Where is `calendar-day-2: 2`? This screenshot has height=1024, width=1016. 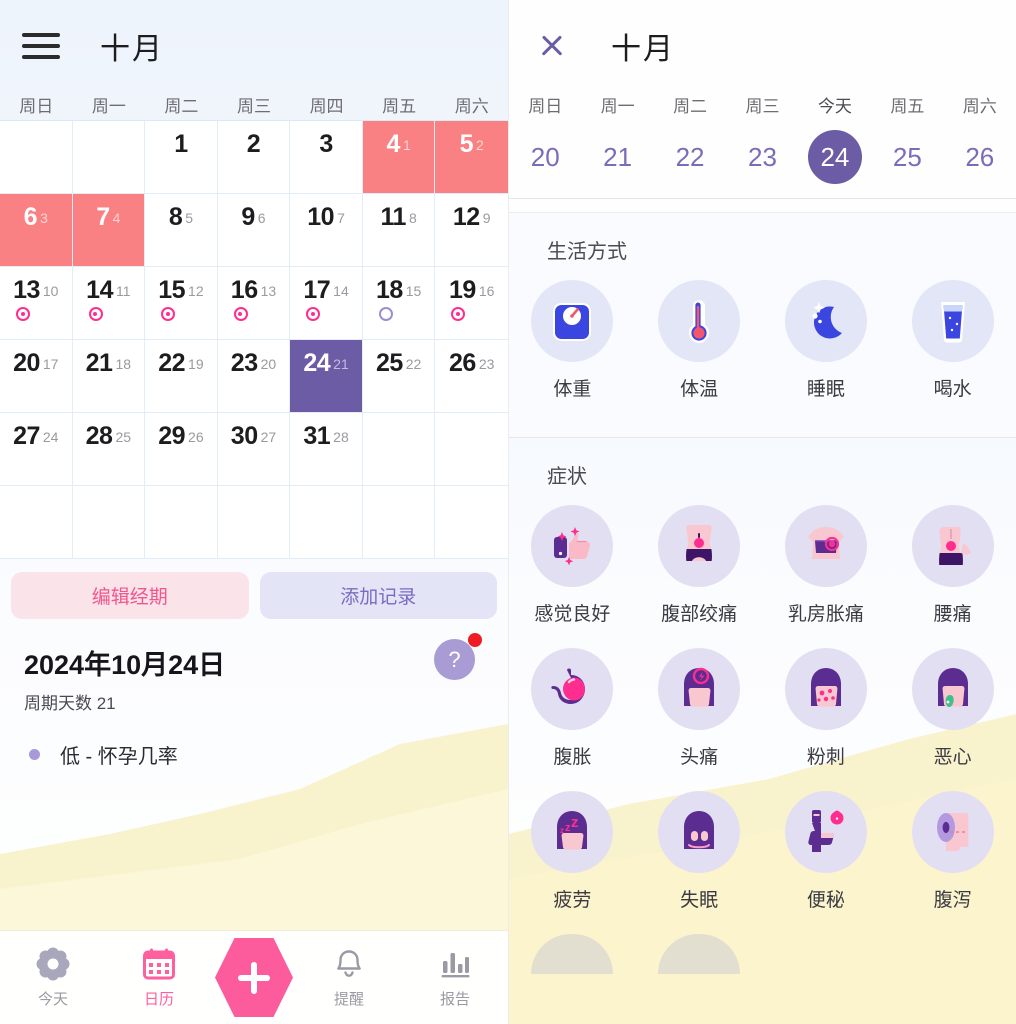
calendar-day-2: 2 is located at coordinates (254, 157).